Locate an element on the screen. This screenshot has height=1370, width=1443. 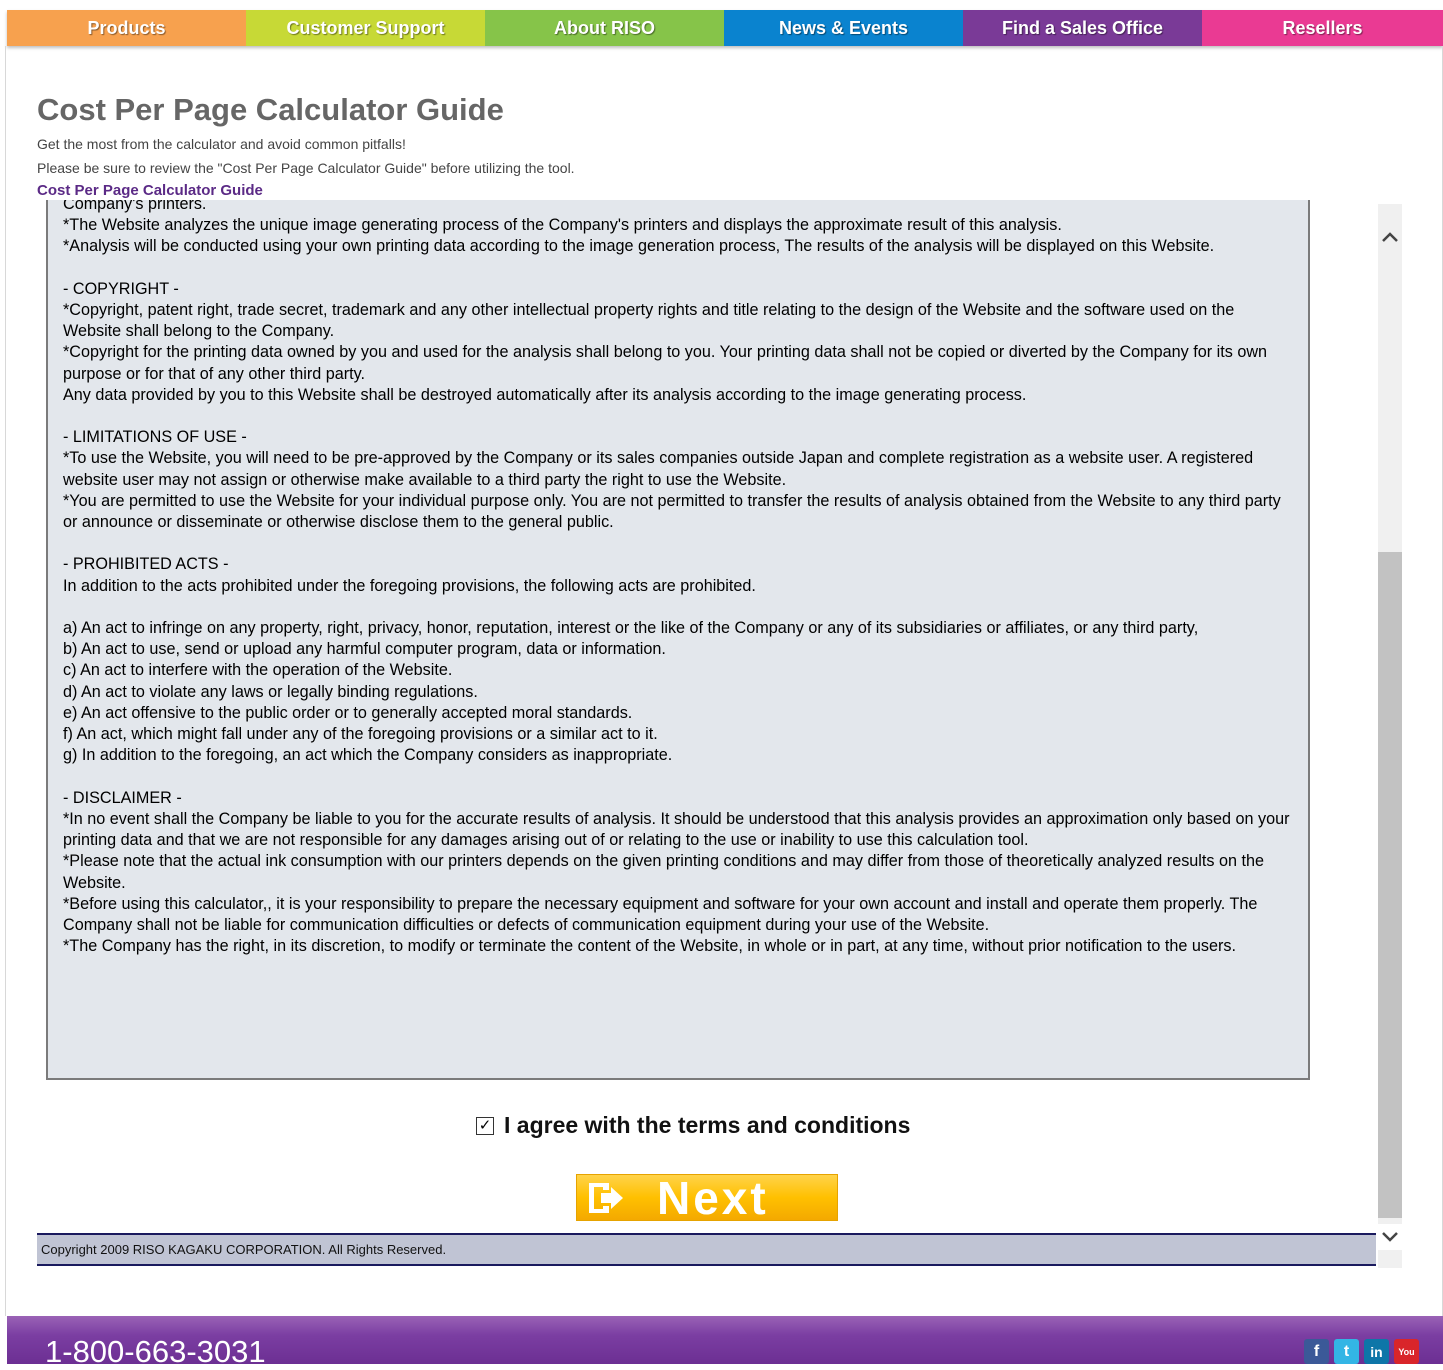
nav-item-news-events: News & Events is located at coordinates (843, 28).